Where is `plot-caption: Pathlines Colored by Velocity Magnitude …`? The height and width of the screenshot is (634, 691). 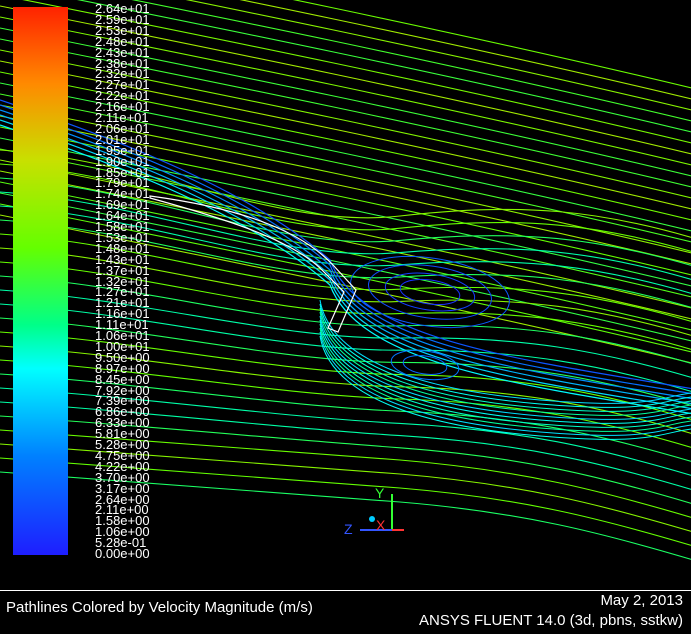
plot-caption: Pathlines Colored by Velocity Magnitude … is located at coordinates (159, 607).